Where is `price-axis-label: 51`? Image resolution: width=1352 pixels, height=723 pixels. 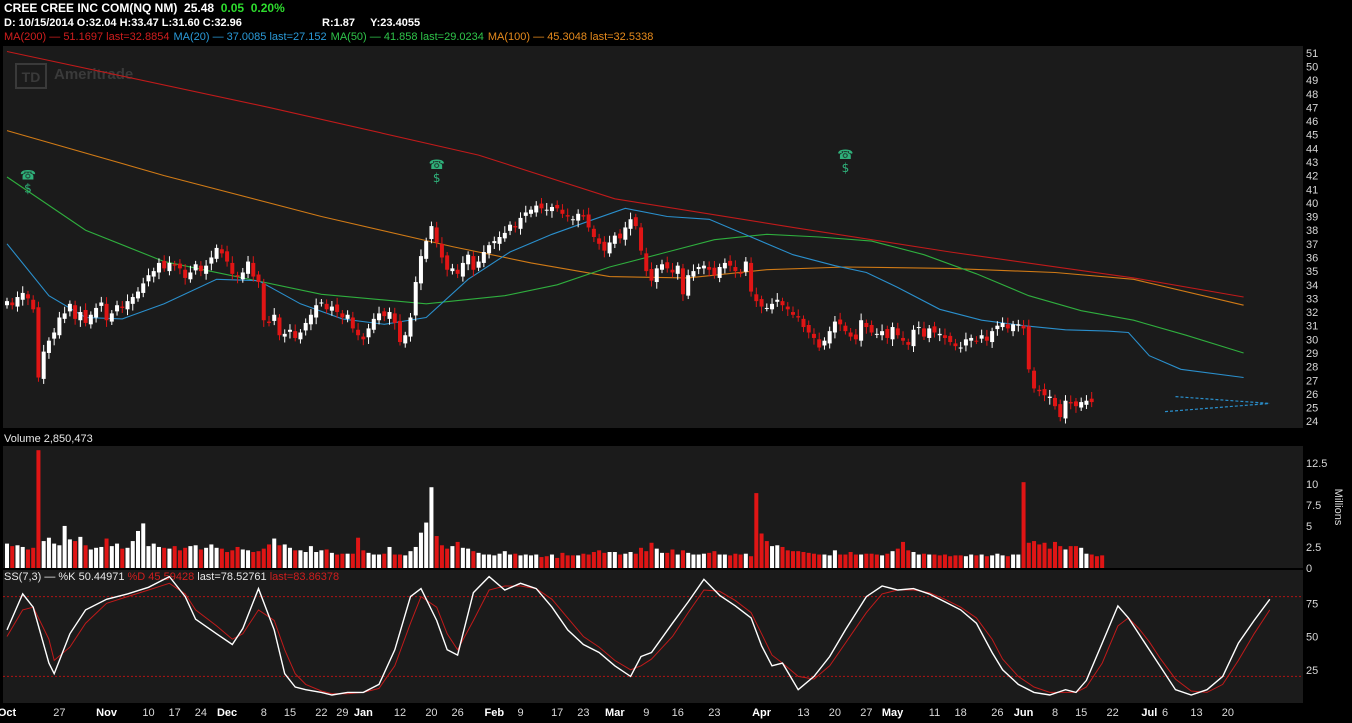 price-axis-label: 51 is located at coordinates (1312, 54).